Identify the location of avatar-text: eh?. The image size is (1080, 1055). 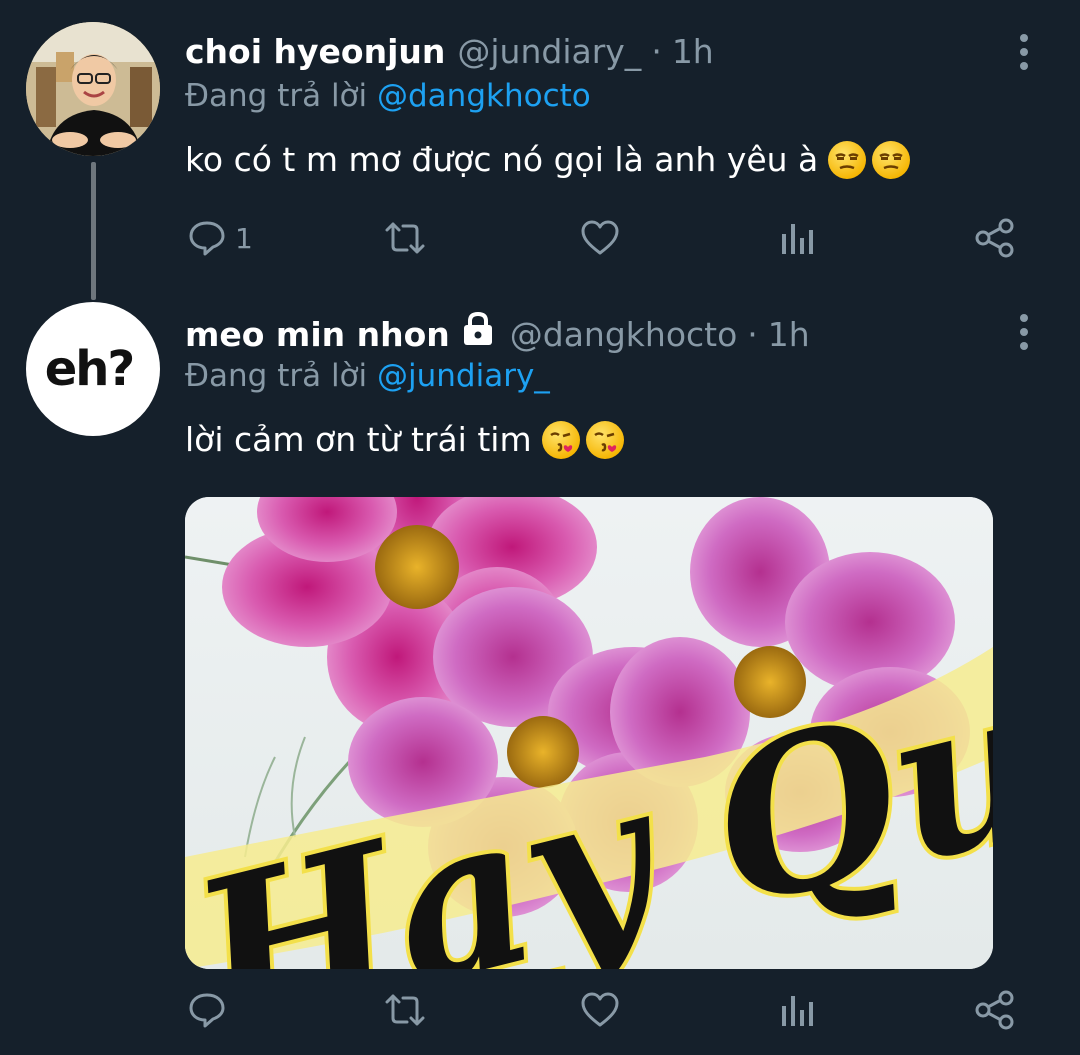
(90, 369).